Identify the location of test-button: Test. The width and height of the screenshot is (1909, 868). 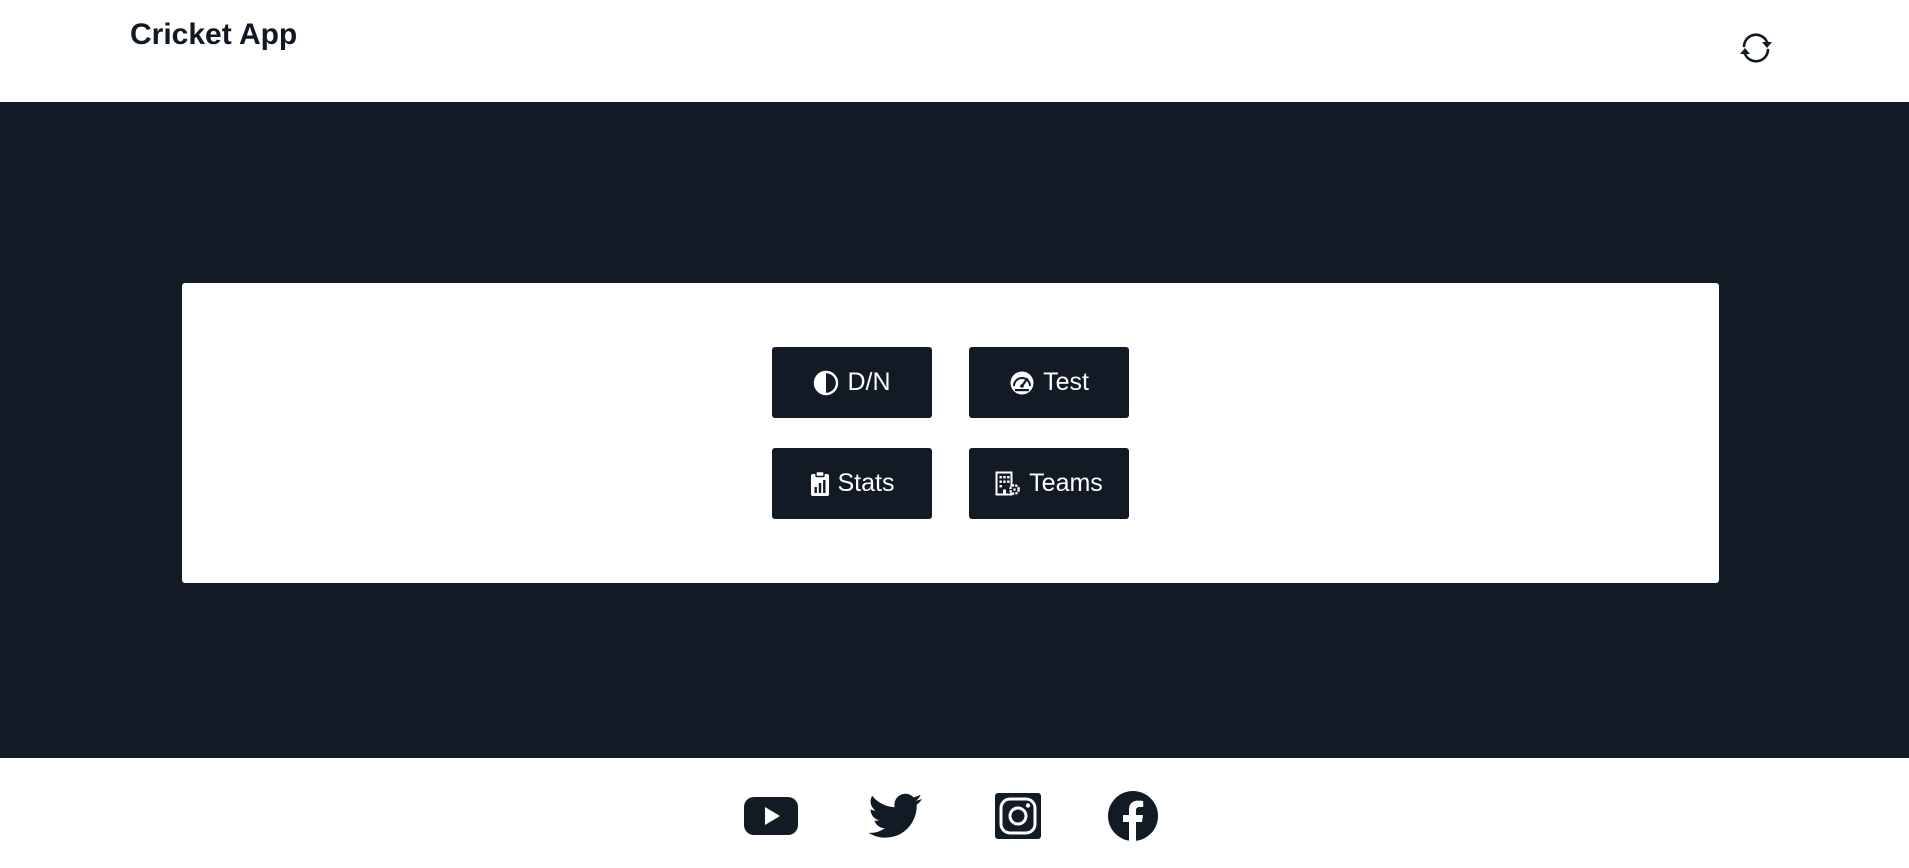
(1049, 382).